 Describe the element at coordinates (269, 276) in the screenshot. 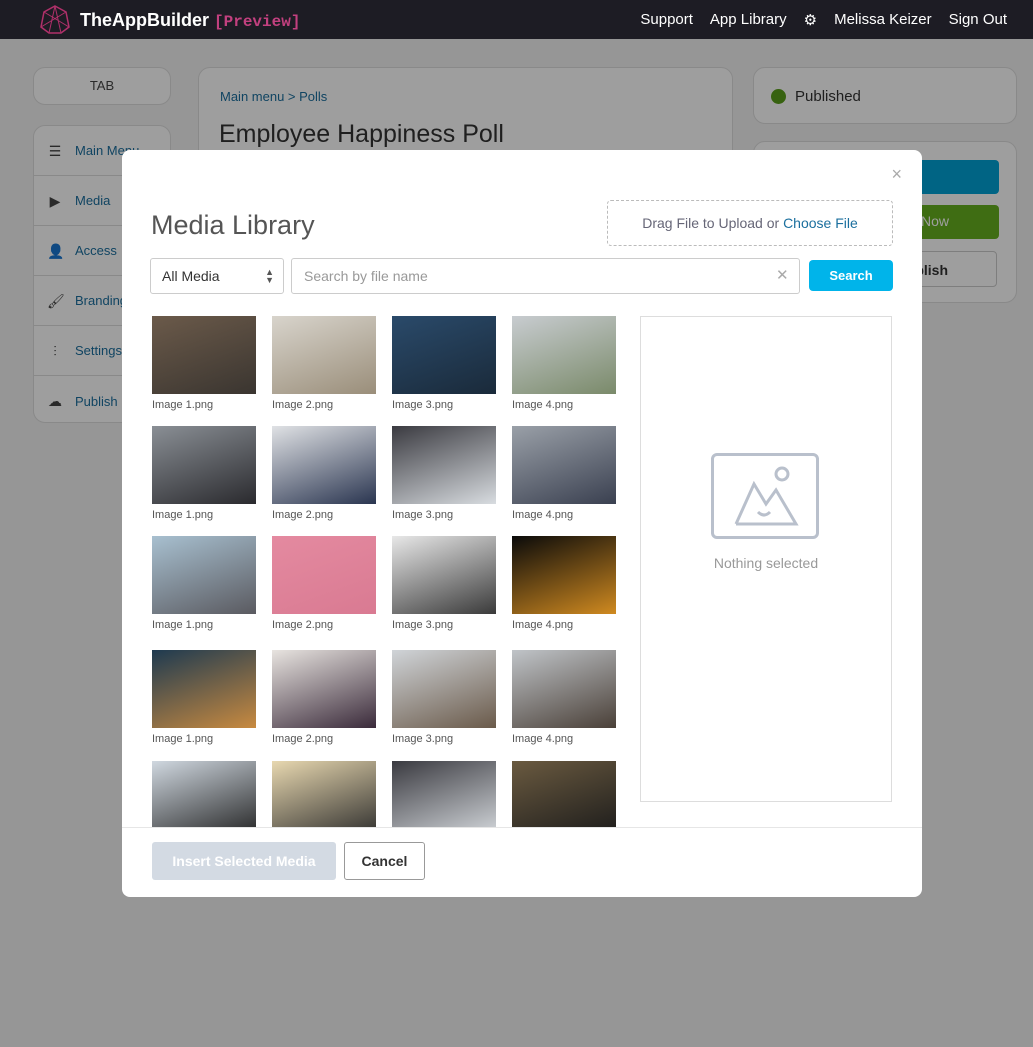

I see `sort-caret-icon: ▲ ▼` at that location.